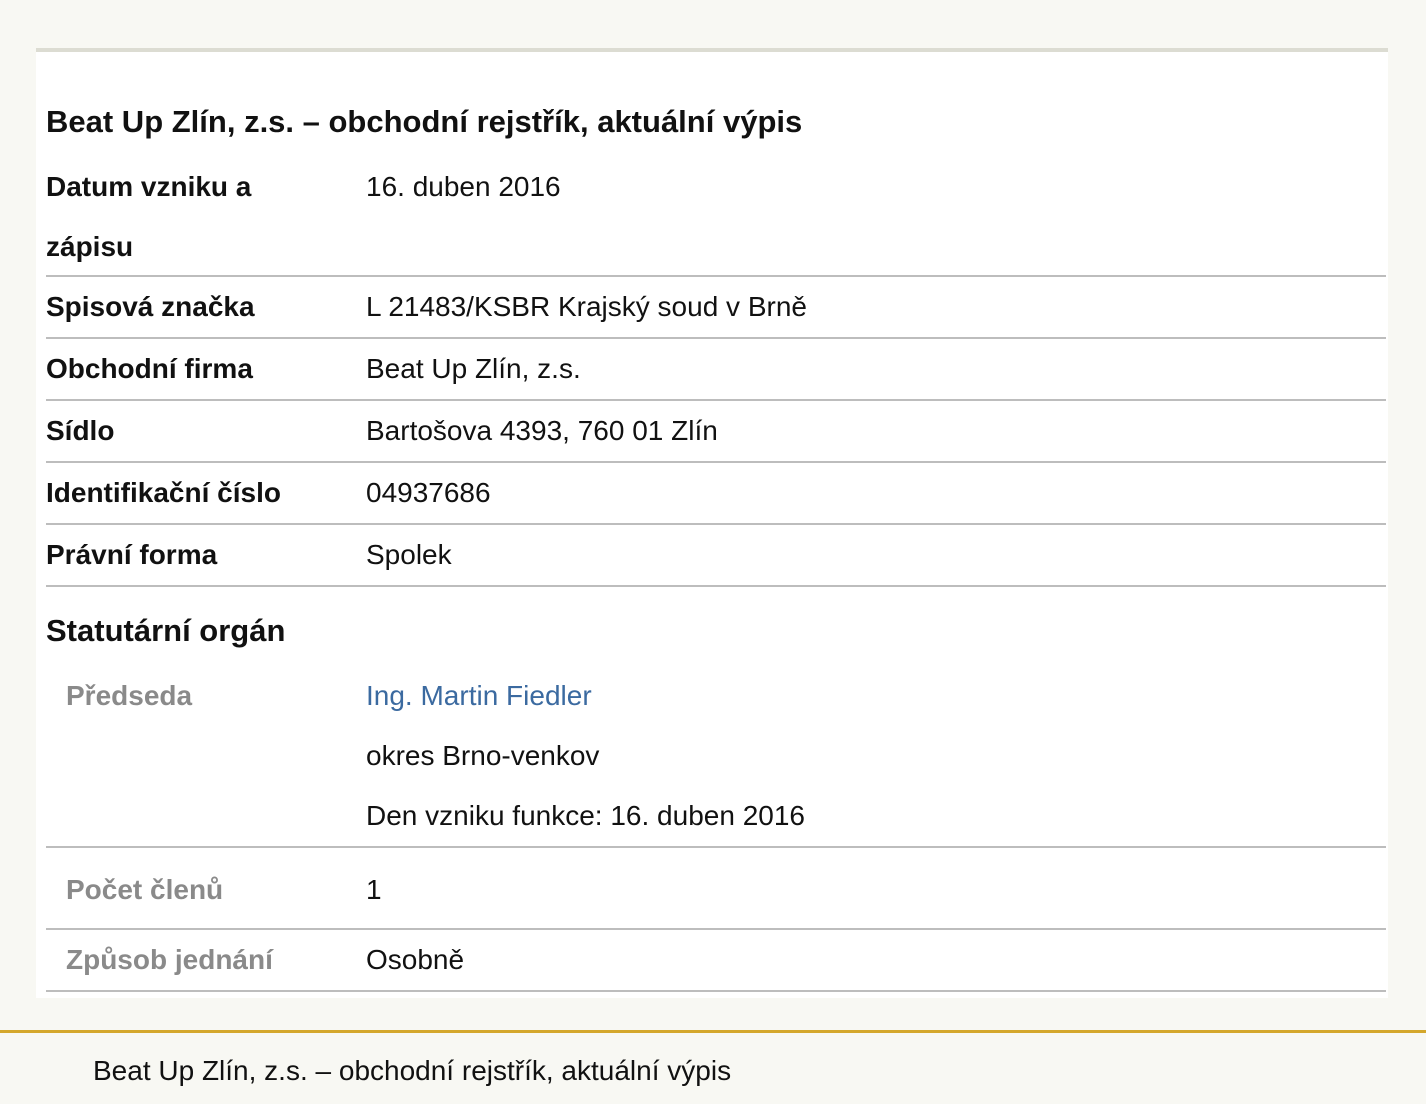 The width and height of the screenshot is (1426, 1104). Describe the element at coordinates (149, 216) in the screenshot. I see `row-label: Datum vzniku a zápisu` at that location.